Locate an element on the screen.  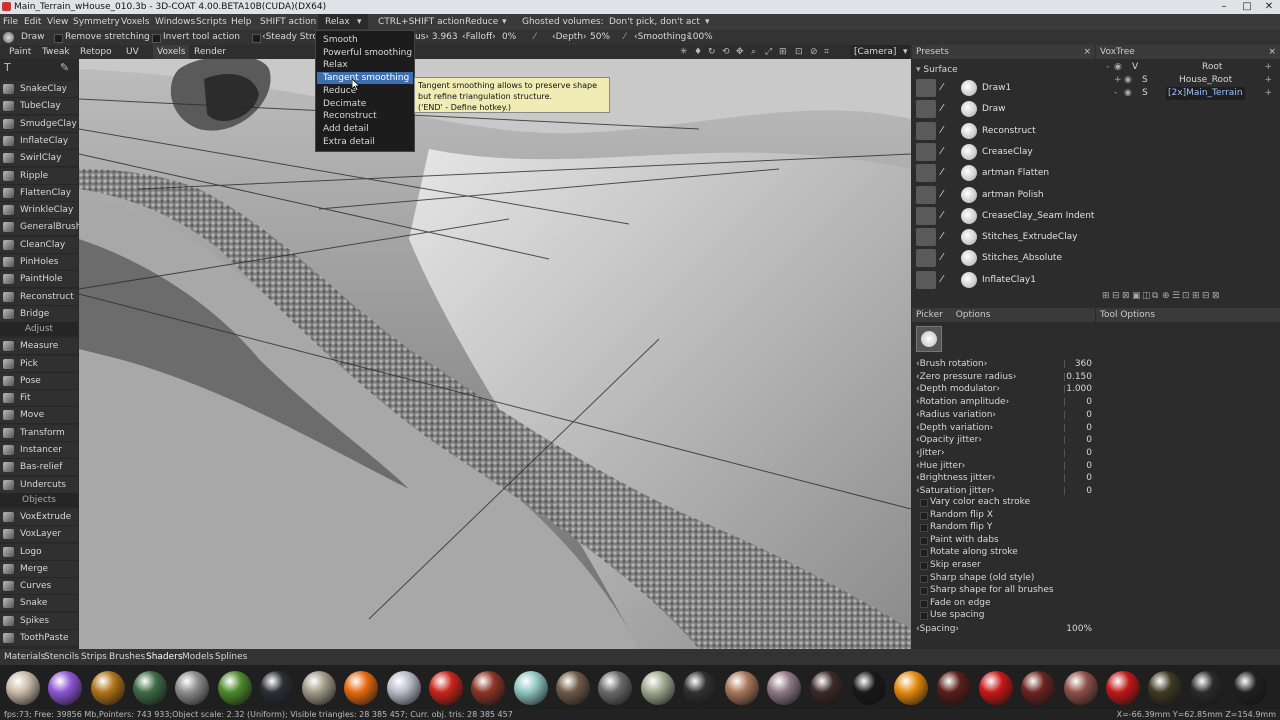
tool-flattenclay: FlattenClay is located at coordinates (39, 193).